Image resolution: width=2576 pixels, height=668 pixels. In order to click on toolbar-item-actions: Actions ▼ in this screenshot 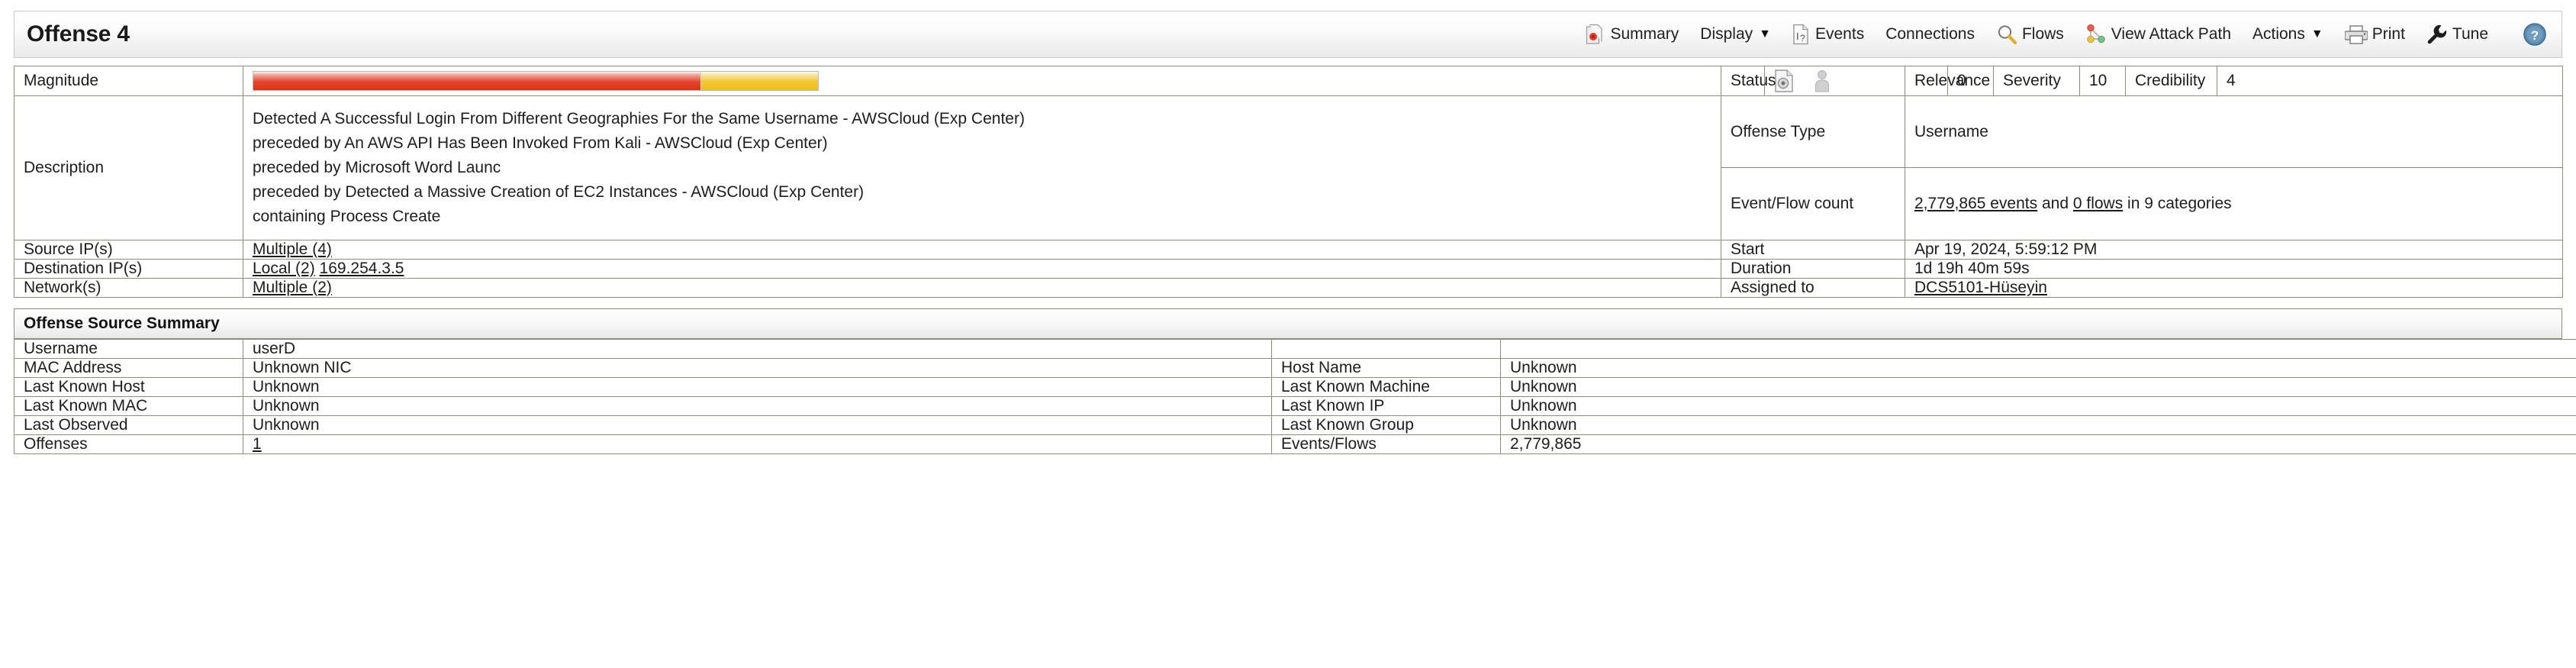, I will do `click(2288, 34)`.